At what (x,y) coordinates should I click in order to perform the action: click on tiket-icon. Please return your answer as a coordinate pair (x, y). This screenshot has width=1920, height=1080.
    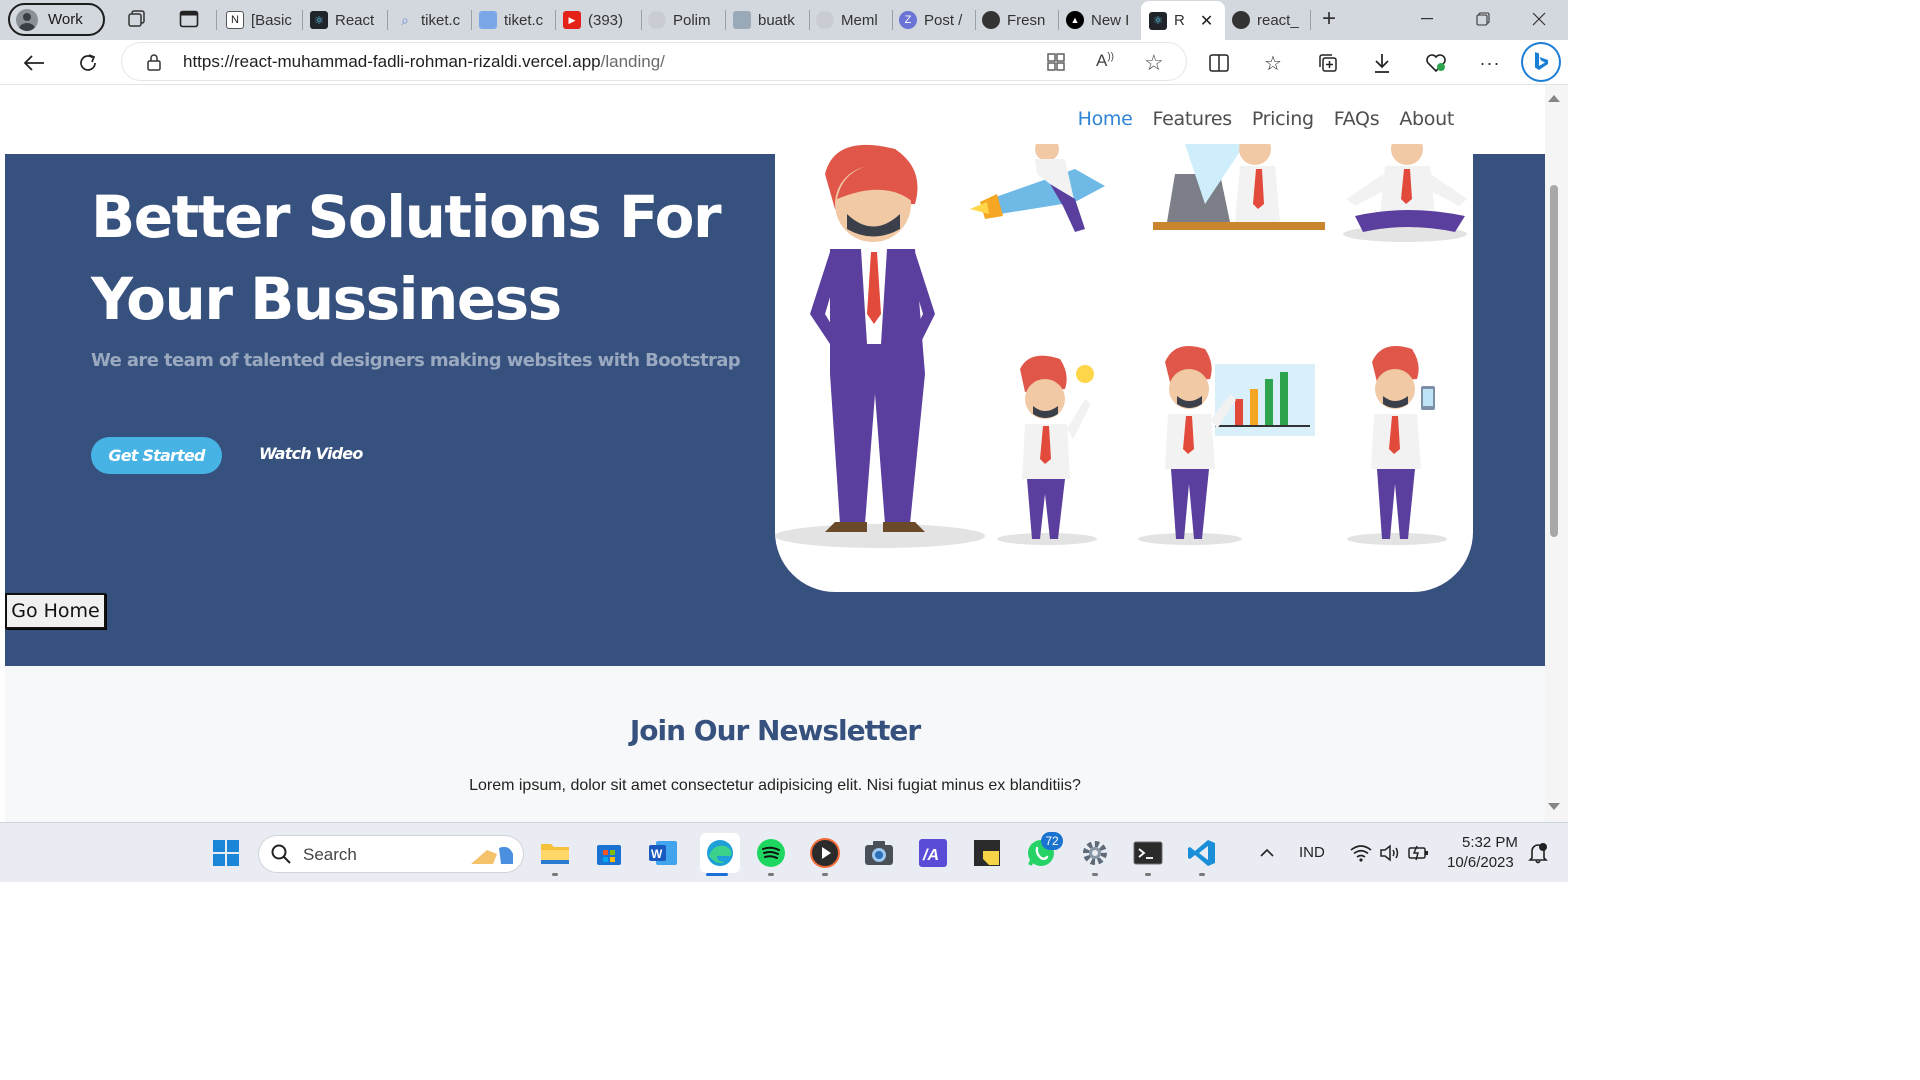
    Looking at the image, I should click on (488, 20).